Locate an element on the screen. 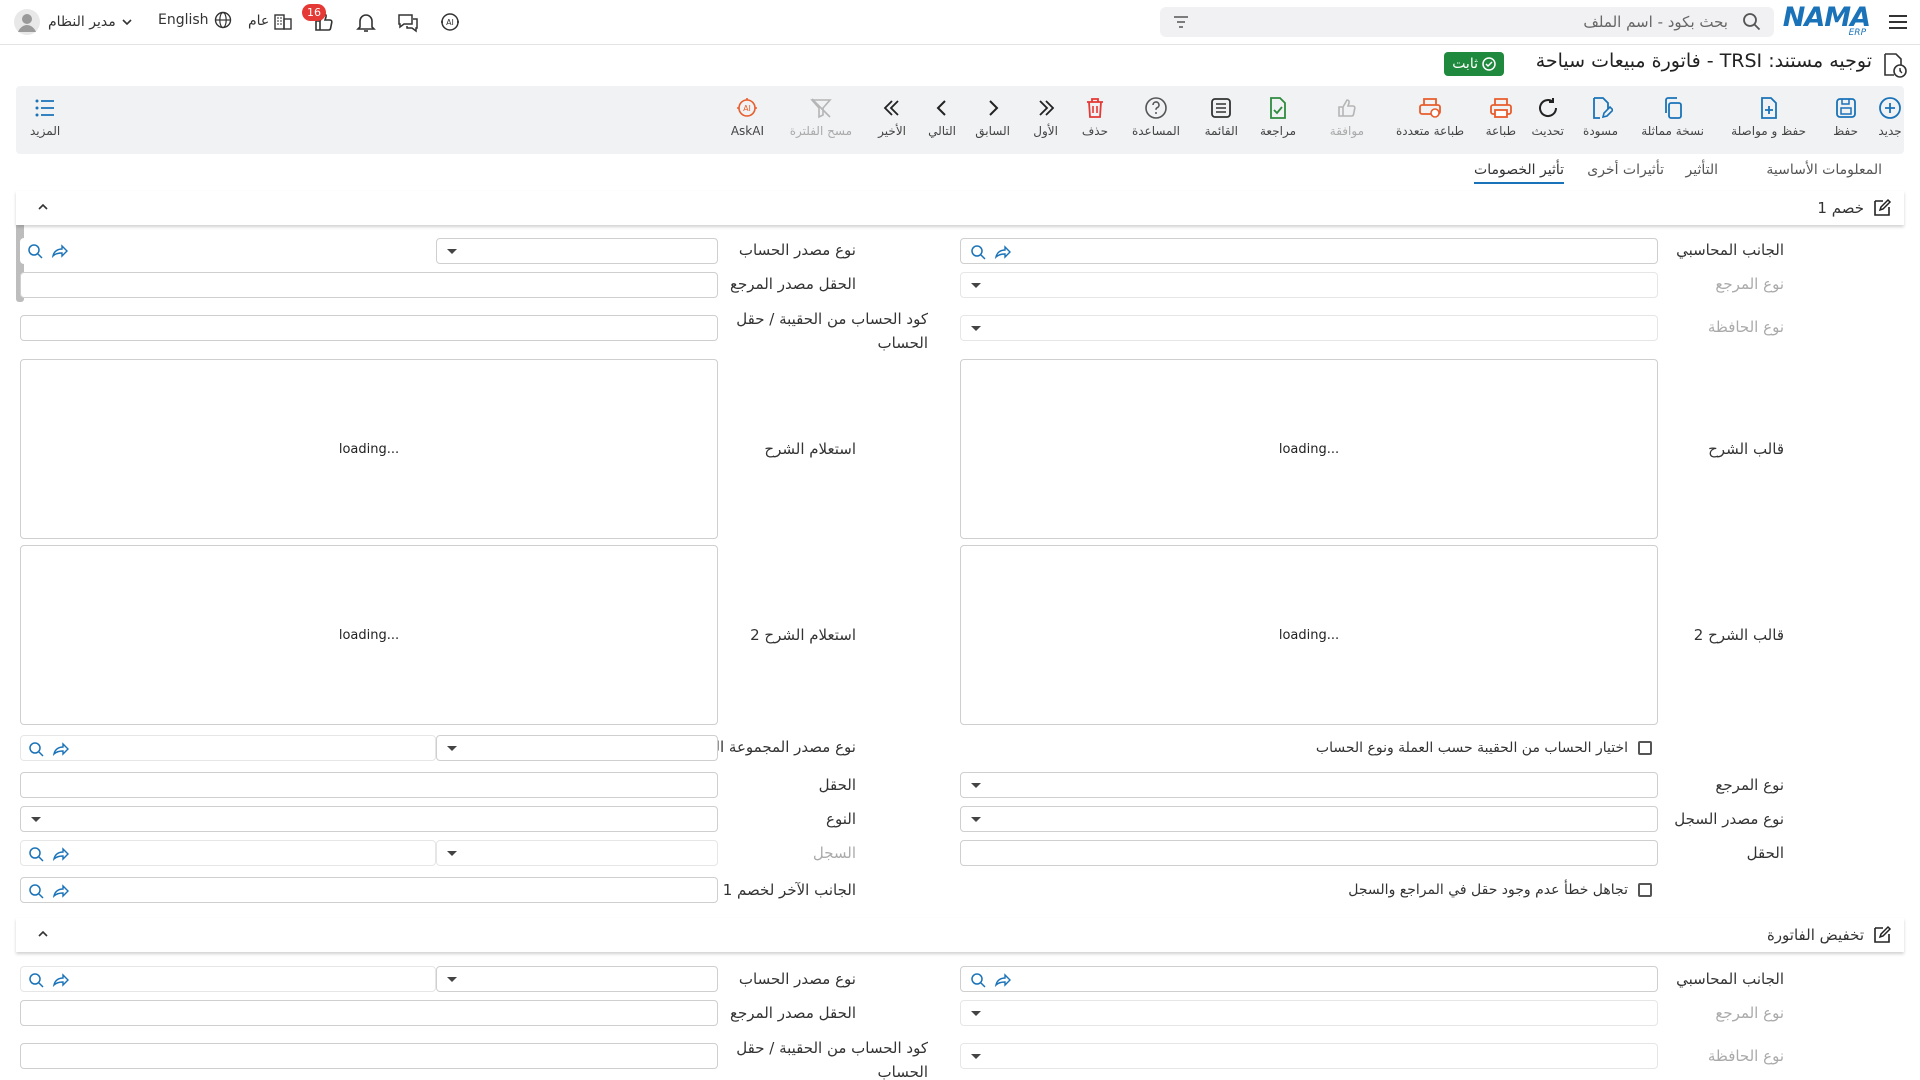 The image size is (1920, 1080). print-button: طباعة is located at coordinates (1501, 117).